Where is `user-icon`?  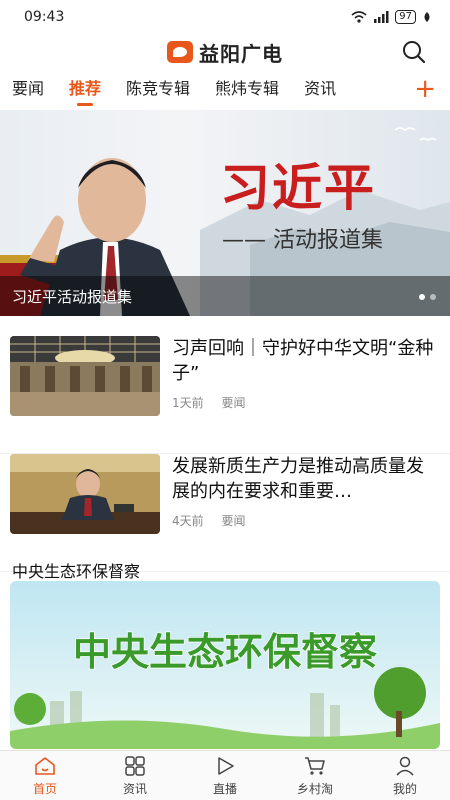
user-icon is located at coordinates (405, 766).